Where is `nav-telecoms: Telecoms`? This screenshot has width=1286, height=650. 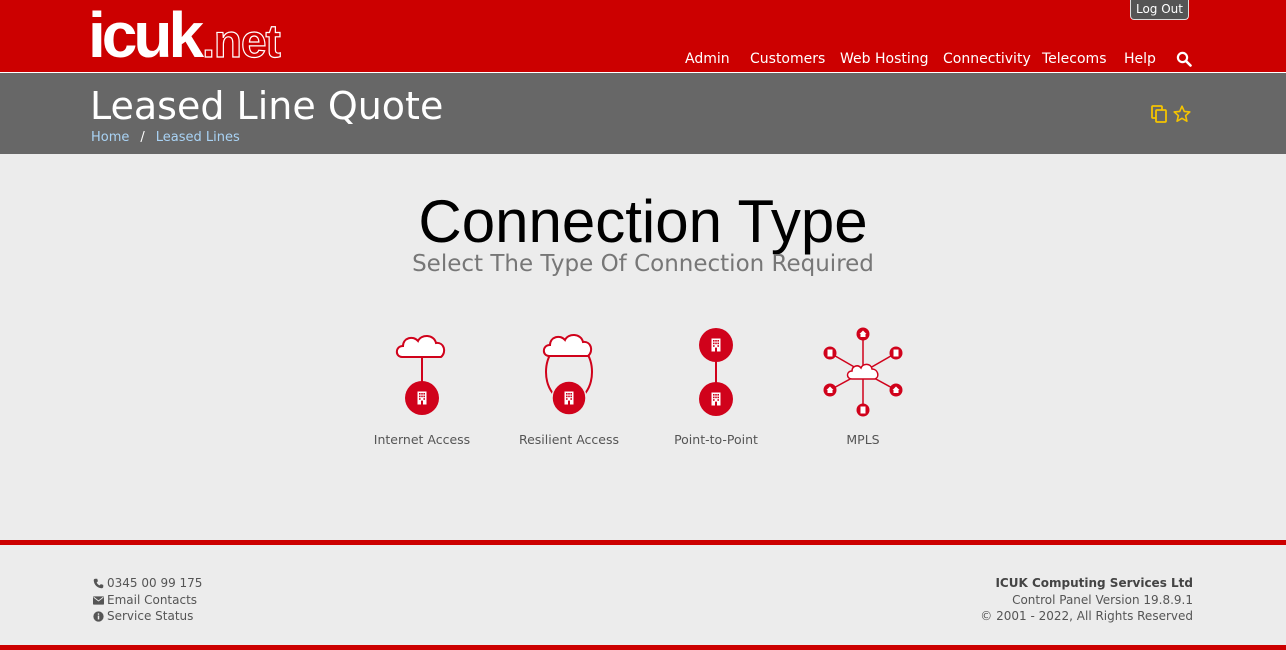
nav-telecoms: Telecoms is located at coordinates (1074, 59).